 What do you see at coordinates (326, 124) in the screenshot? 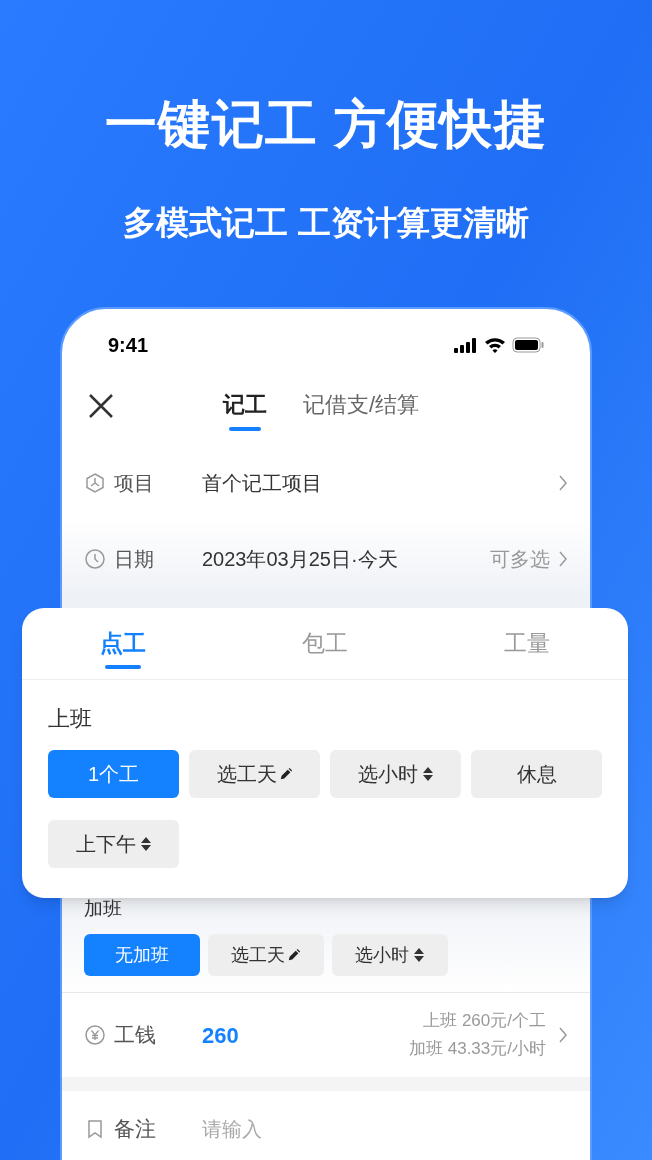
I see `headline: 一键记工 方便快捷` at bounding box center [326, 124].